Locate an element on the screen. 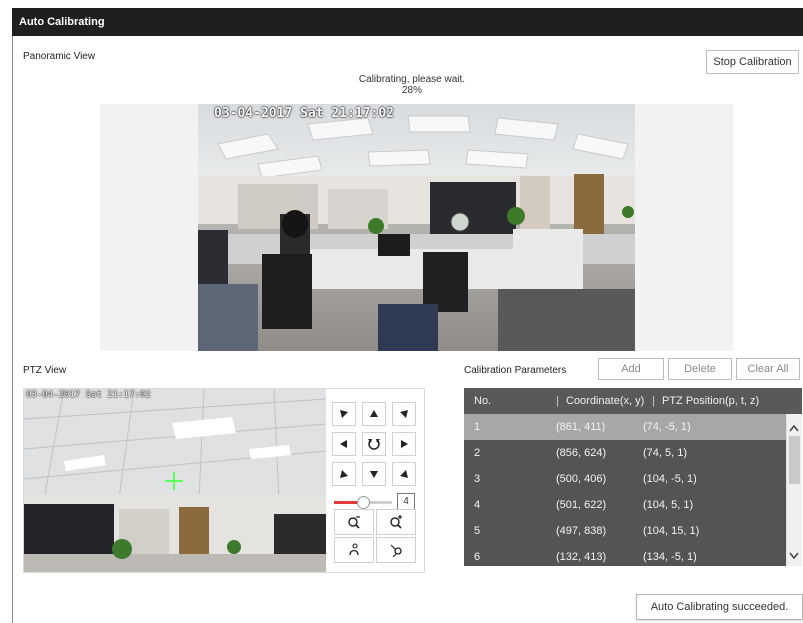 This screenshot has width=803, height=623. table-row: 6 (132, 413) (134, -5, 1) is located at coordinates (625, 555).